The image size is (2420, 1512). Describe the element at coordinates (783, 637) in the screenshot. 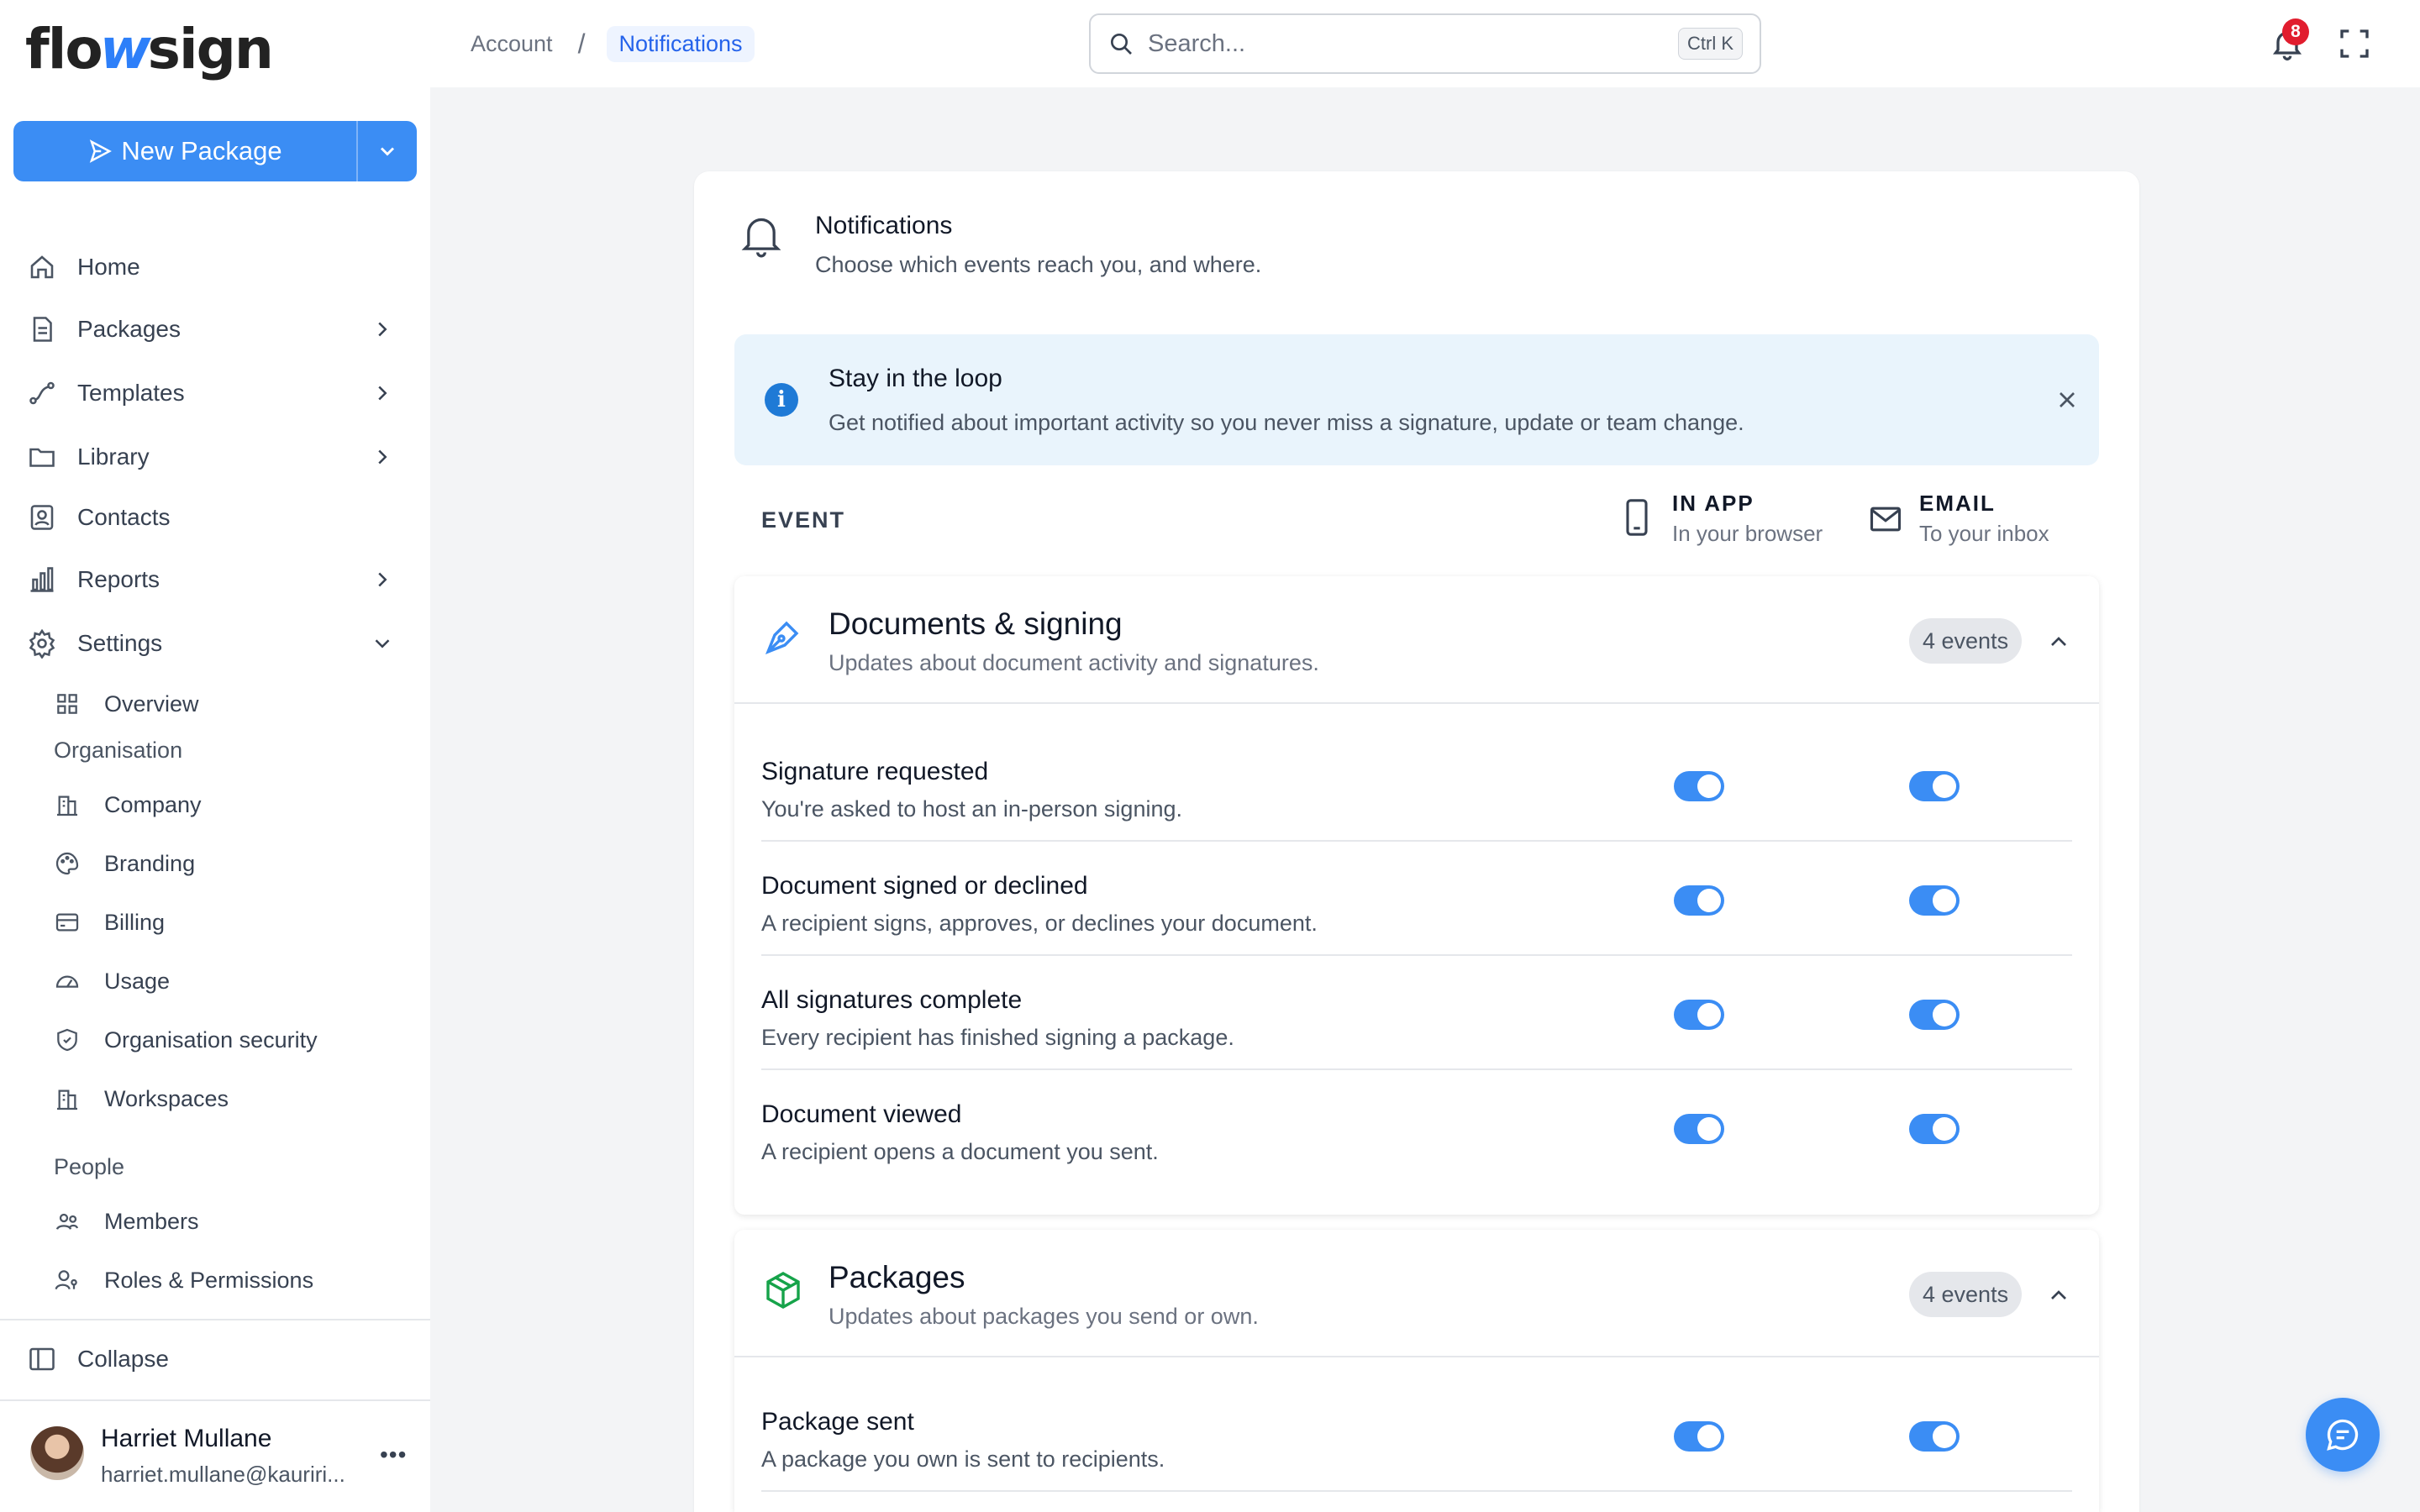

I see `pen-nib-icon` at that location.